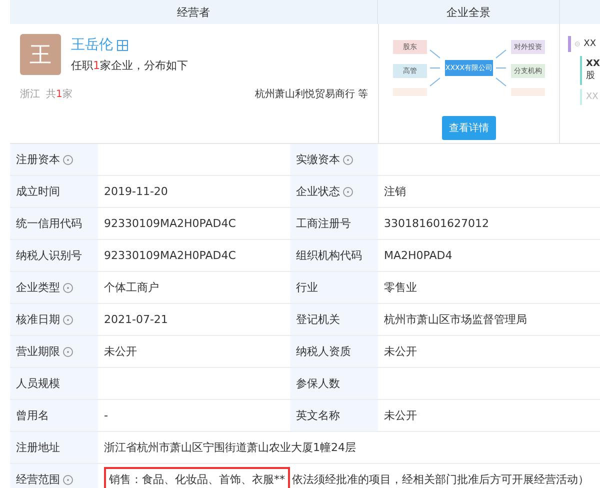  What do you see at coordinates (230, 447) in the screenshot?
I see `field-value: 浙江省杭州市萧山区宁围街道萧山农业大厦1幢24层` at bounding box center [230, 447].